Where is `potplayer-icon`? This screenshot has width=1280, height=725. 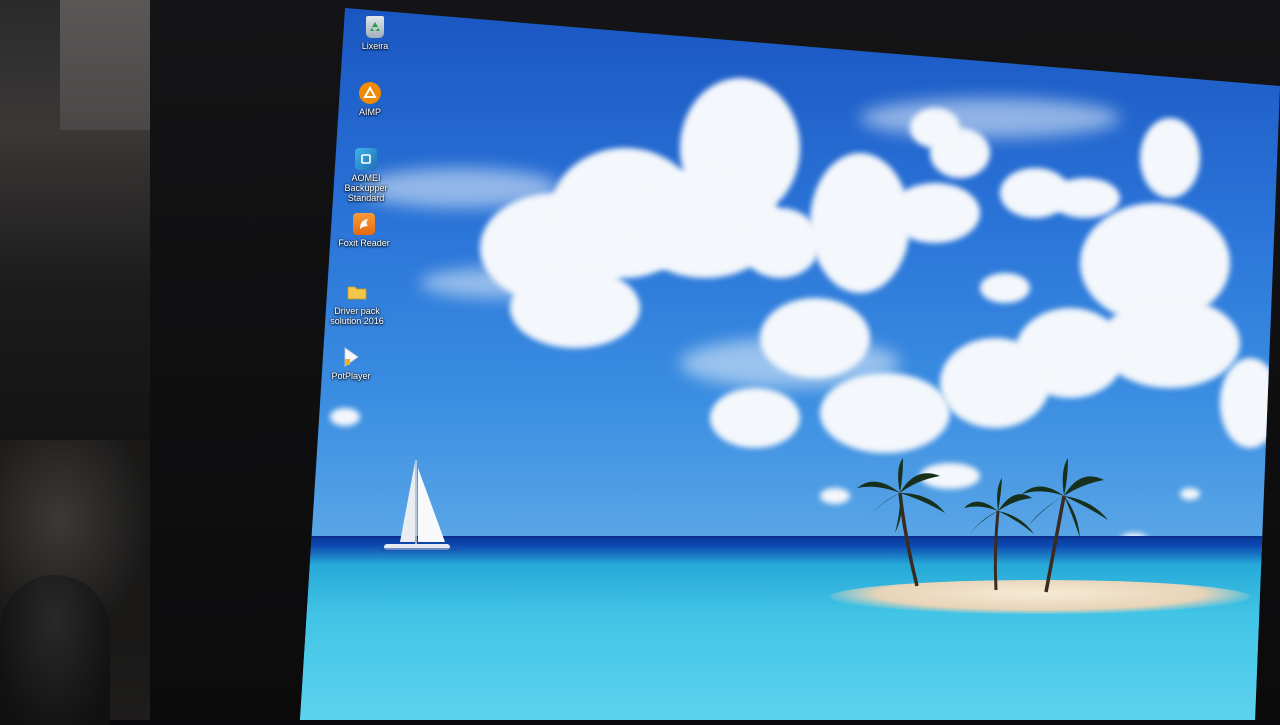
potplayer-icon is located at coordinates (351, 357).